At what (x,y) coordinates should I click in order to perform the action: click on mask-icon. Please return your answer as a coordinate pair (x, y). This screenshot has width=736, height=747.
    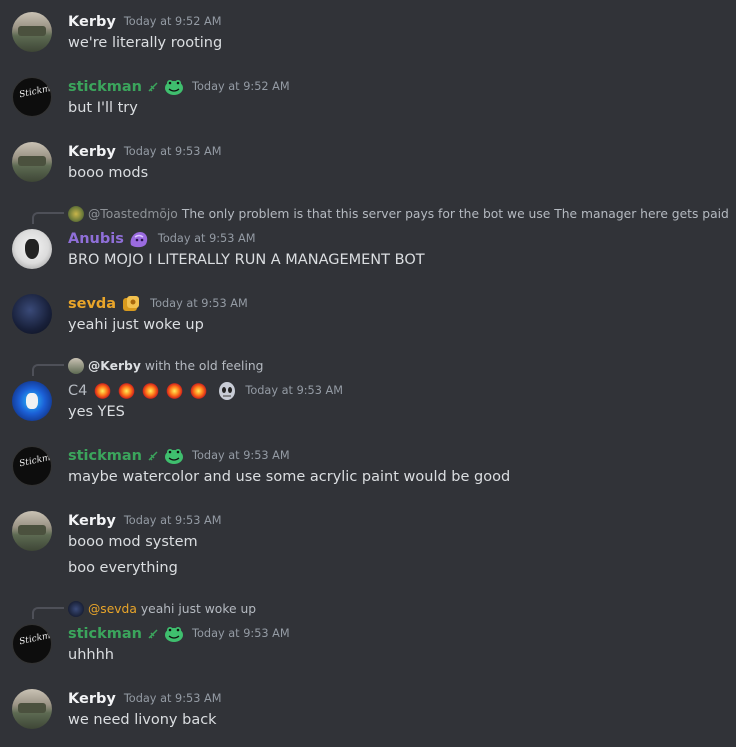
    Looking at the image, I should click on (227, 391).